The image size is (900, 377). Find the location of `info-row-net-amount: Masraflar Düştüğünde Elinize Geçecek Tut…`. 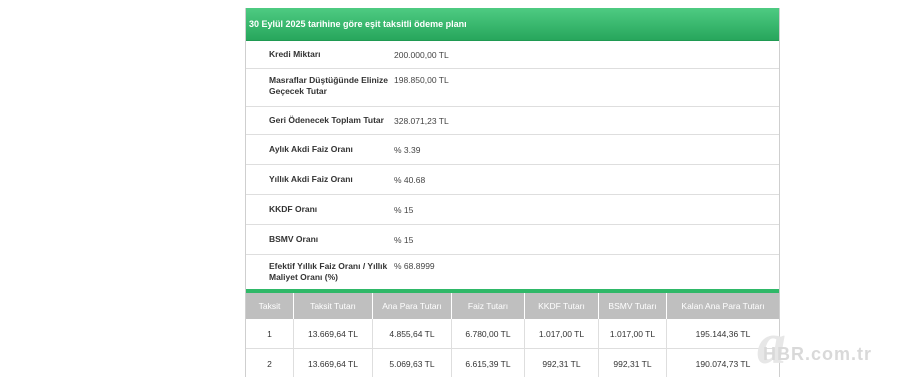

info-row-net-amount: Masraflar Düştüğünde Elinize Geçecek Tut… is located at coordinates (512, 88).